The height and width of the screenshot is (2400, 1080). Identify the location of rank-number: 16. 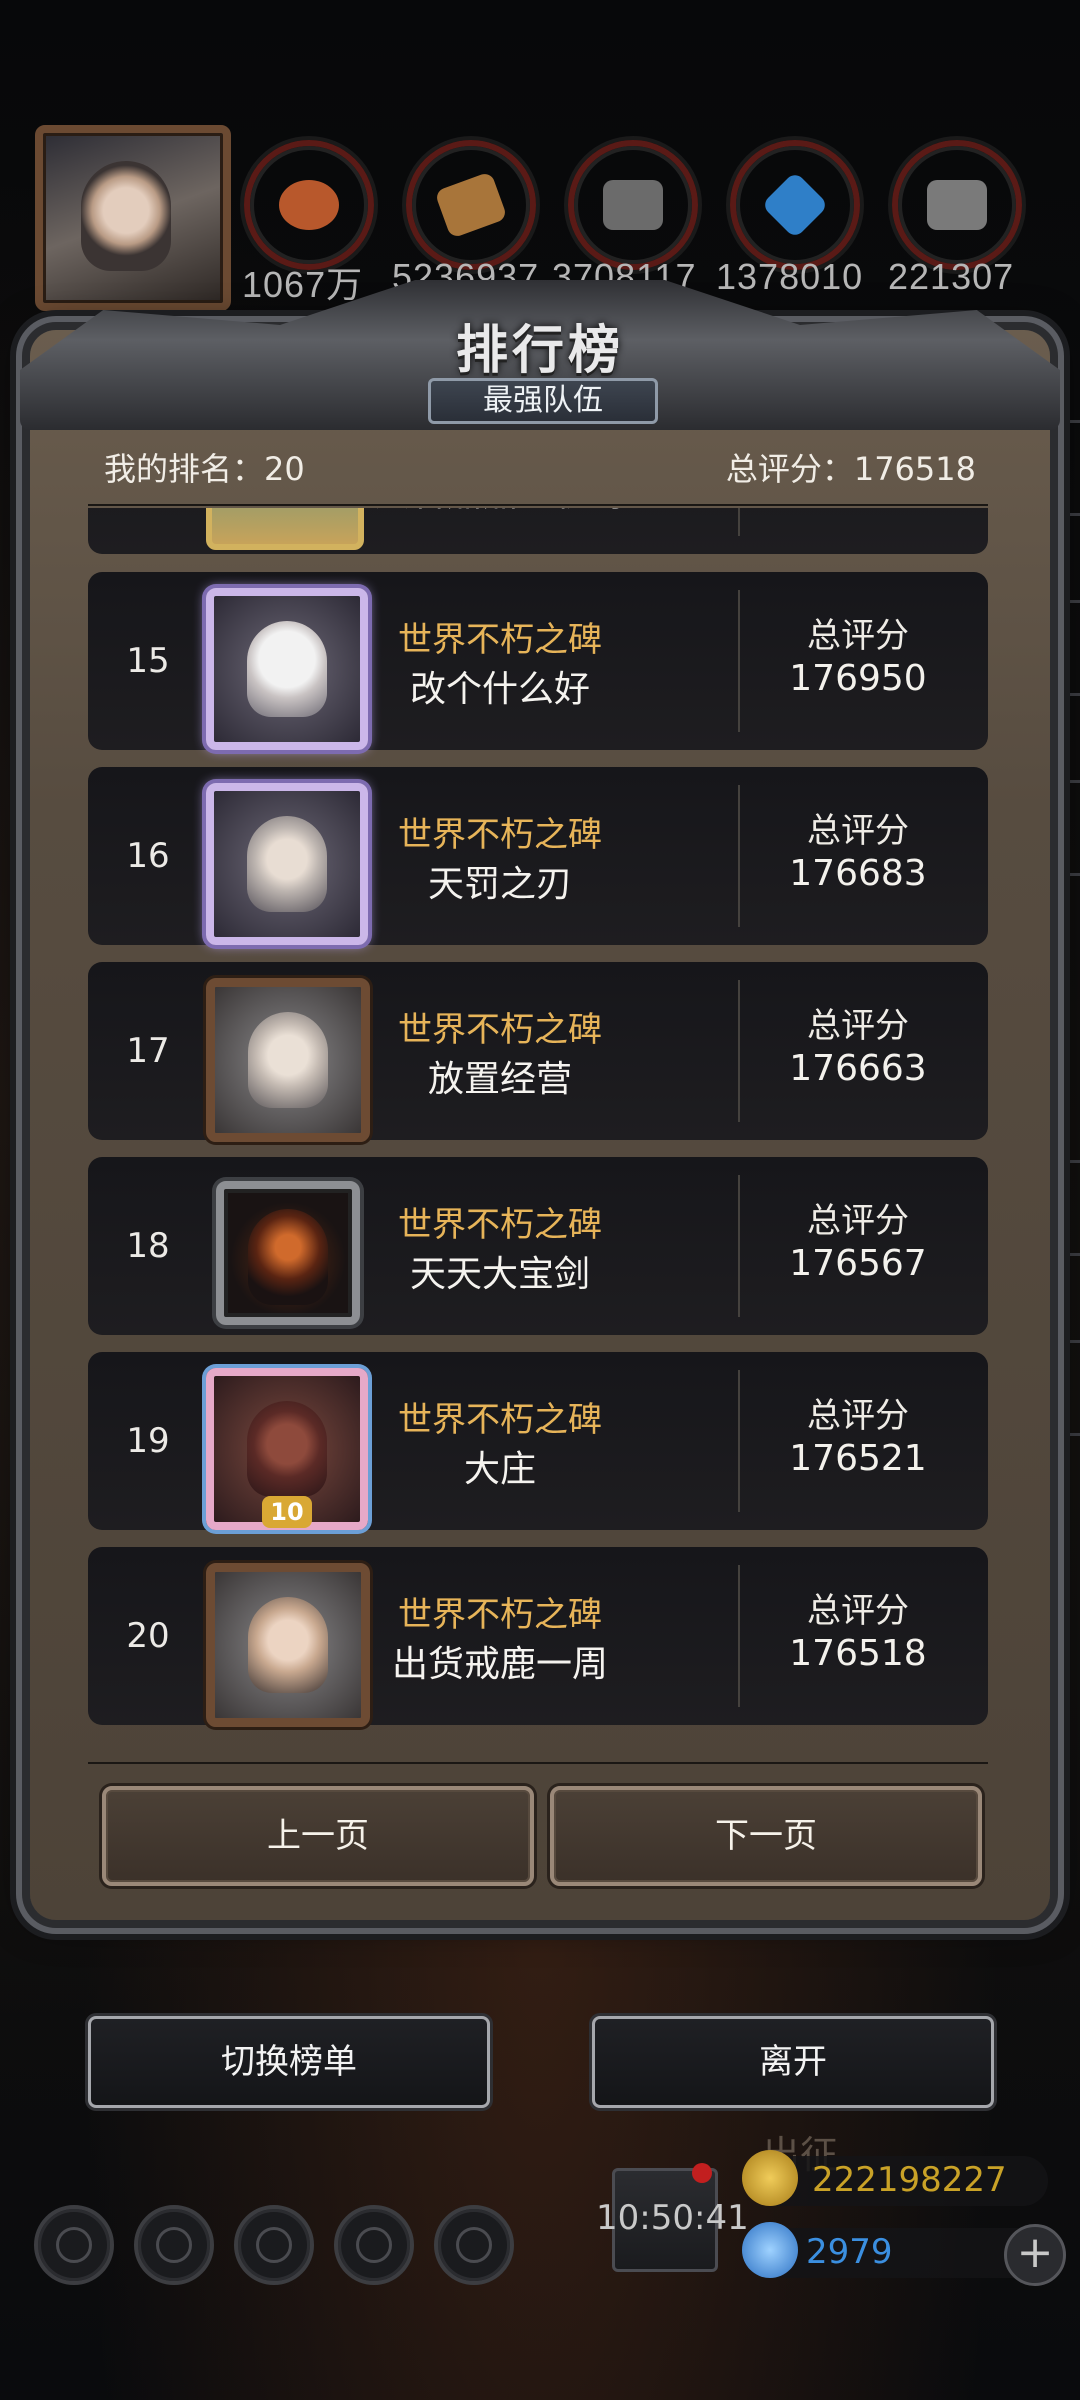
(148, 856).